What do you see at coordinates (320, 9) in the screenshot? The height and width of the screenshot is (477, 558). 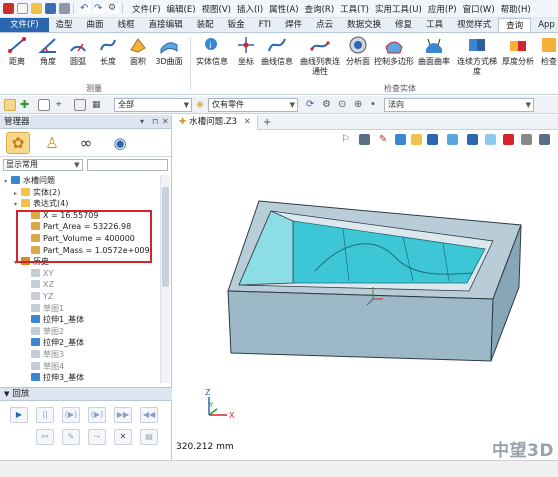 I see `menu-query: 查询(R)` at bounding box center [320, 9].